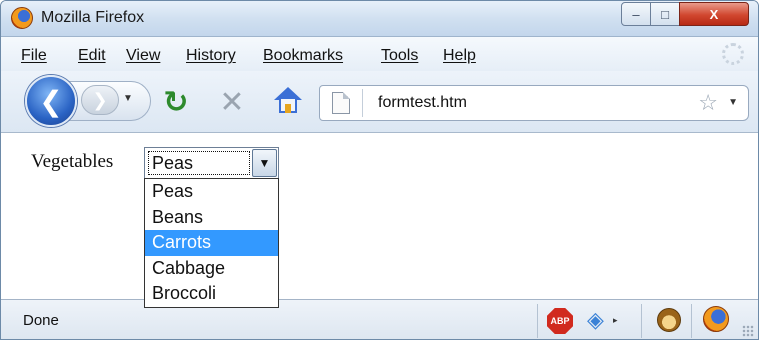 The width and height of the screenshot is (759, 340). Describe the element at coordinates (176, 102) in the screenshot. I see `reload-icon: ↻` at that location.